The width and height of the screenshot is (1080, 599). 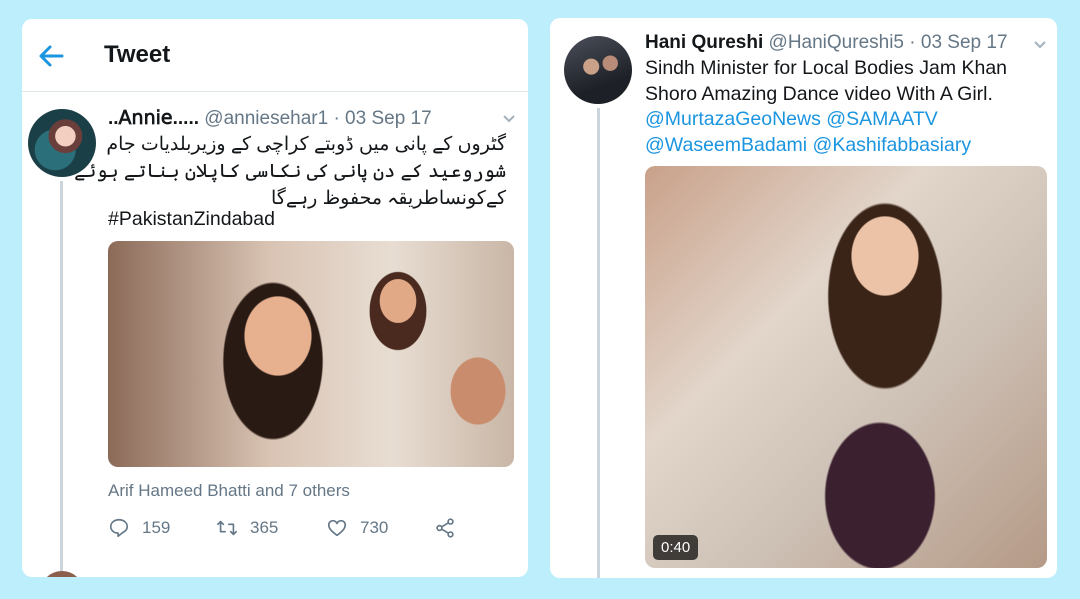 I want to click on reply-action: 159, so click(x=139, y=528).